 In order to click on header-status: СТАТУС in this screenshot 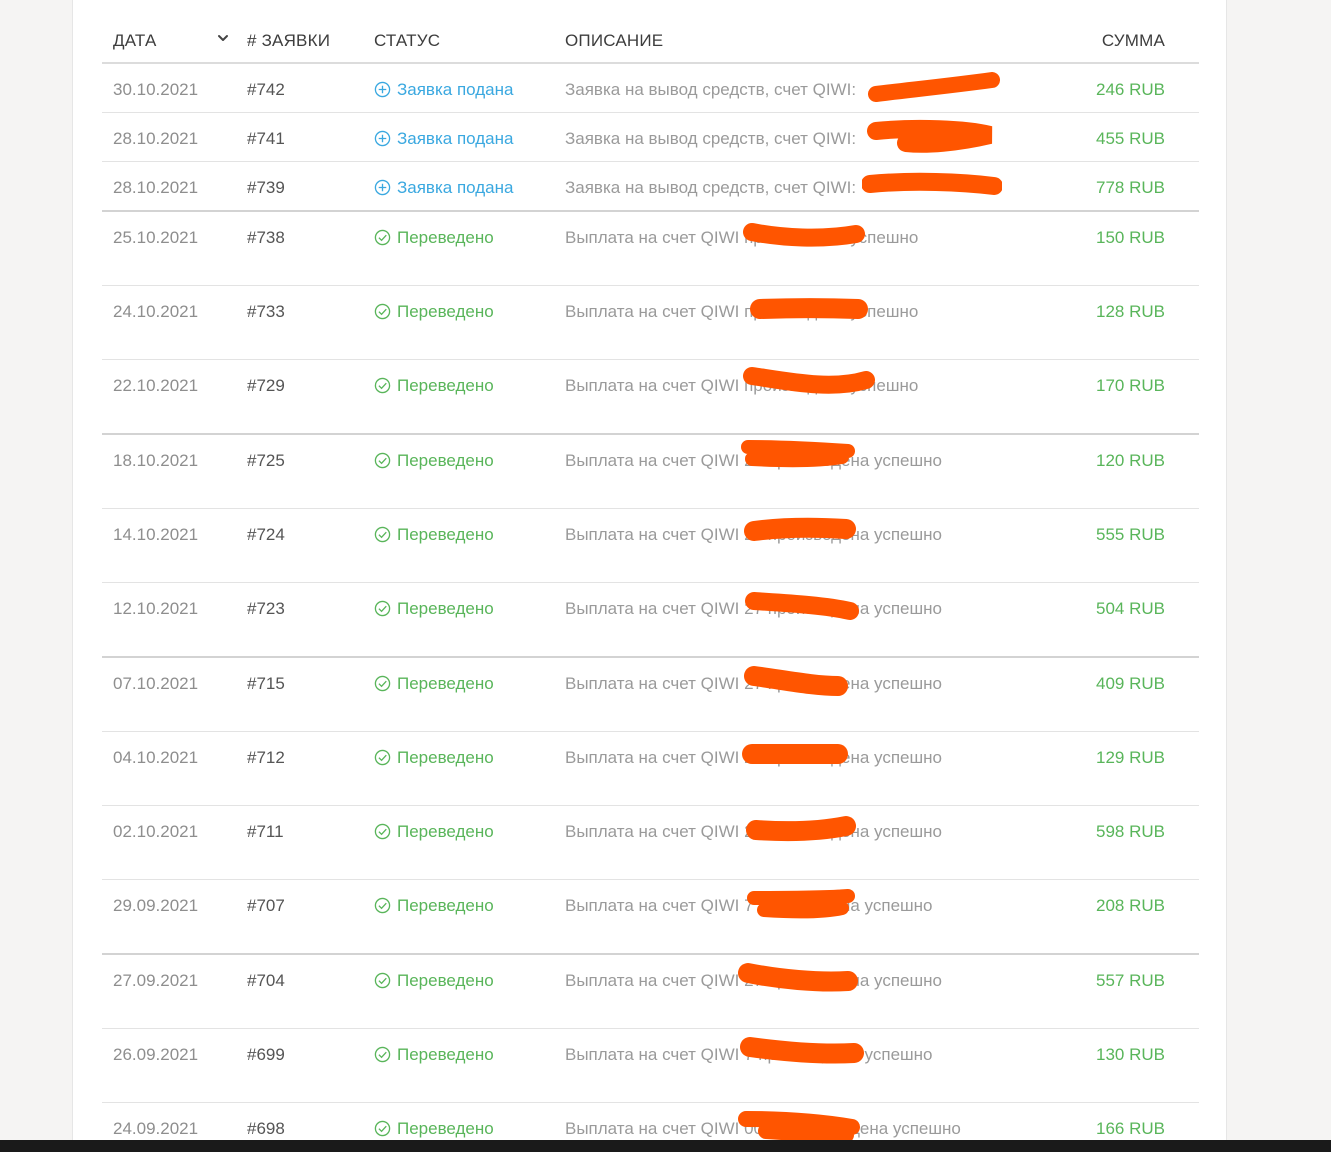, I will do `click(407, 40)`.